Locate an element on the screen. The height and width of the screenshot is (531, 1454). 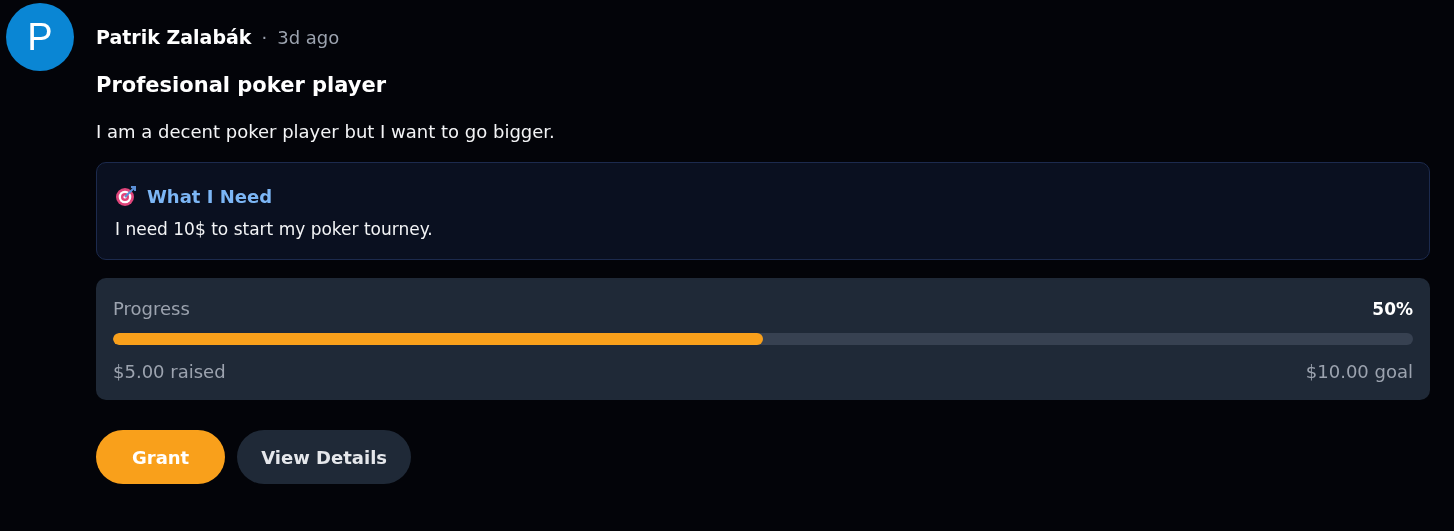
view-details-button: View Details is located at coordinates (324, 457).